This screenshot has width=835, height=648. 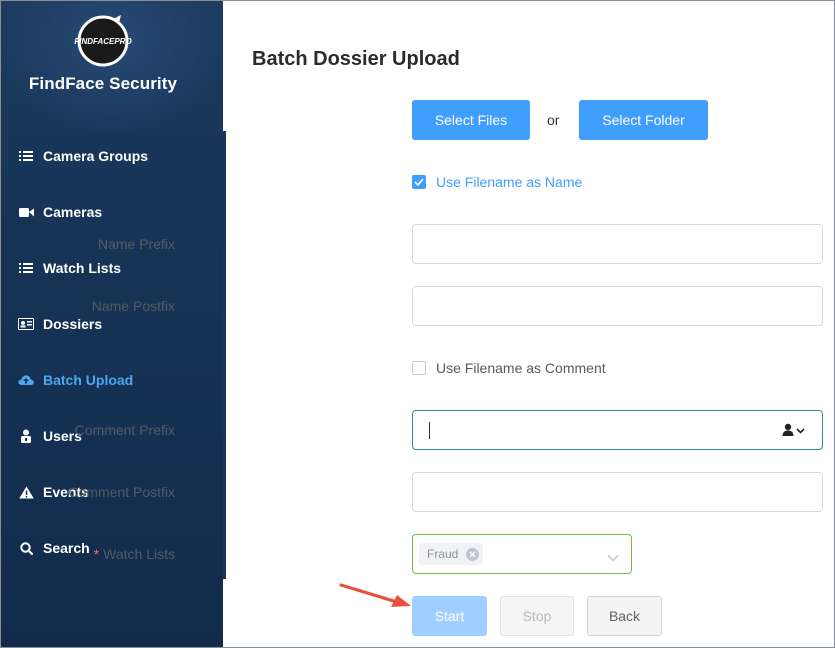 I want to click on sidebar-item-watch-lists: Watch Lists, so click(x=112, y=268).